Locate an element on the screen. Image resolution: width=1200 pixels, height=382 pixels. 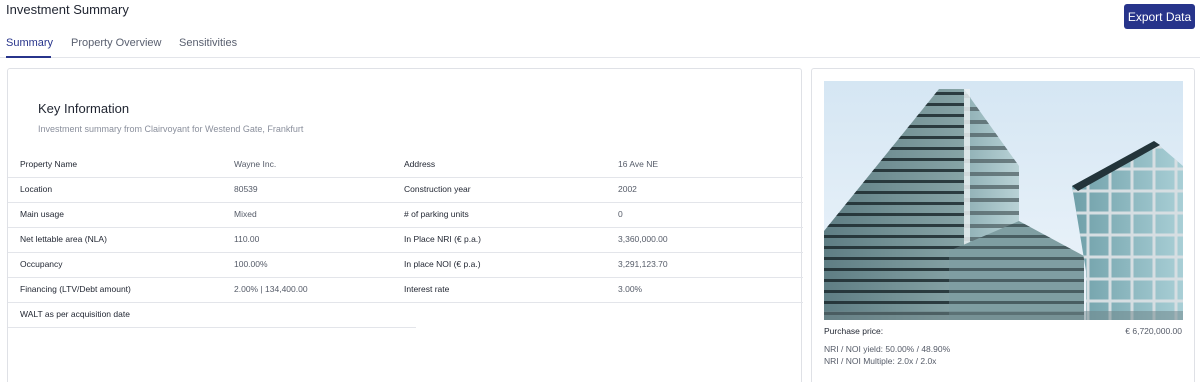
field-label: Financing (LTV/Debt amount) is located at coordinates (75, 289).